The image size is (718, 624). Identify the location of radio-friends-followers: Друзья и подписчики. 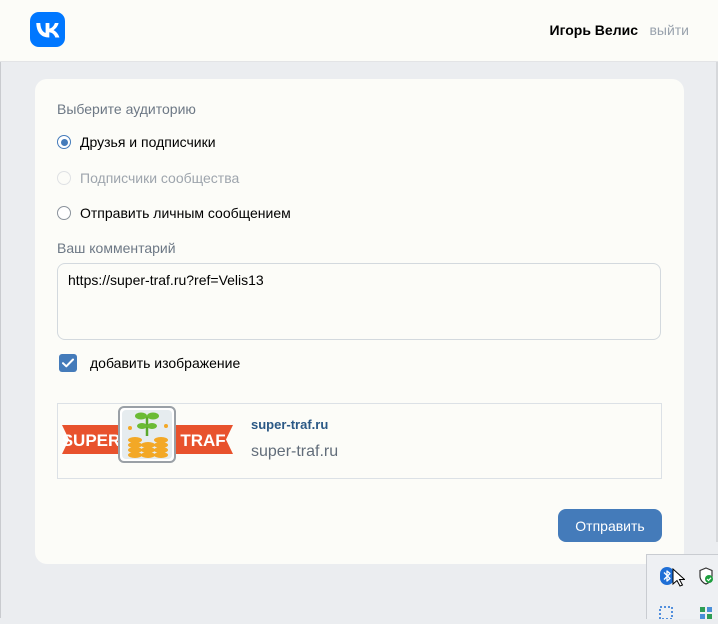
(136, 142).